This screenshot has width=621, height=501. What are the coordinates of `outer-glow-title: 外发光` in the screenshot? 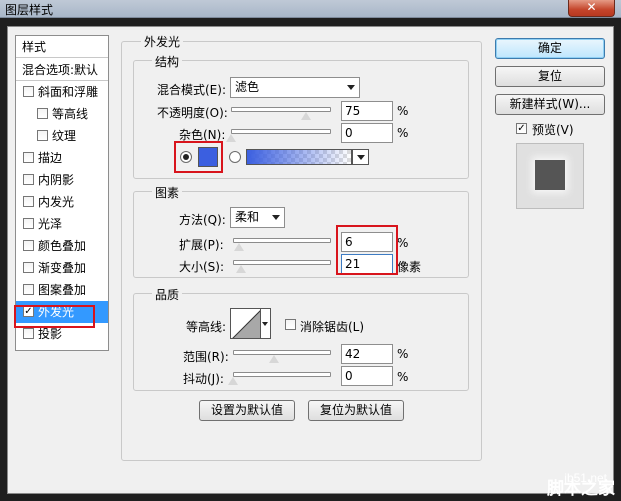 It's located at (162, 41).